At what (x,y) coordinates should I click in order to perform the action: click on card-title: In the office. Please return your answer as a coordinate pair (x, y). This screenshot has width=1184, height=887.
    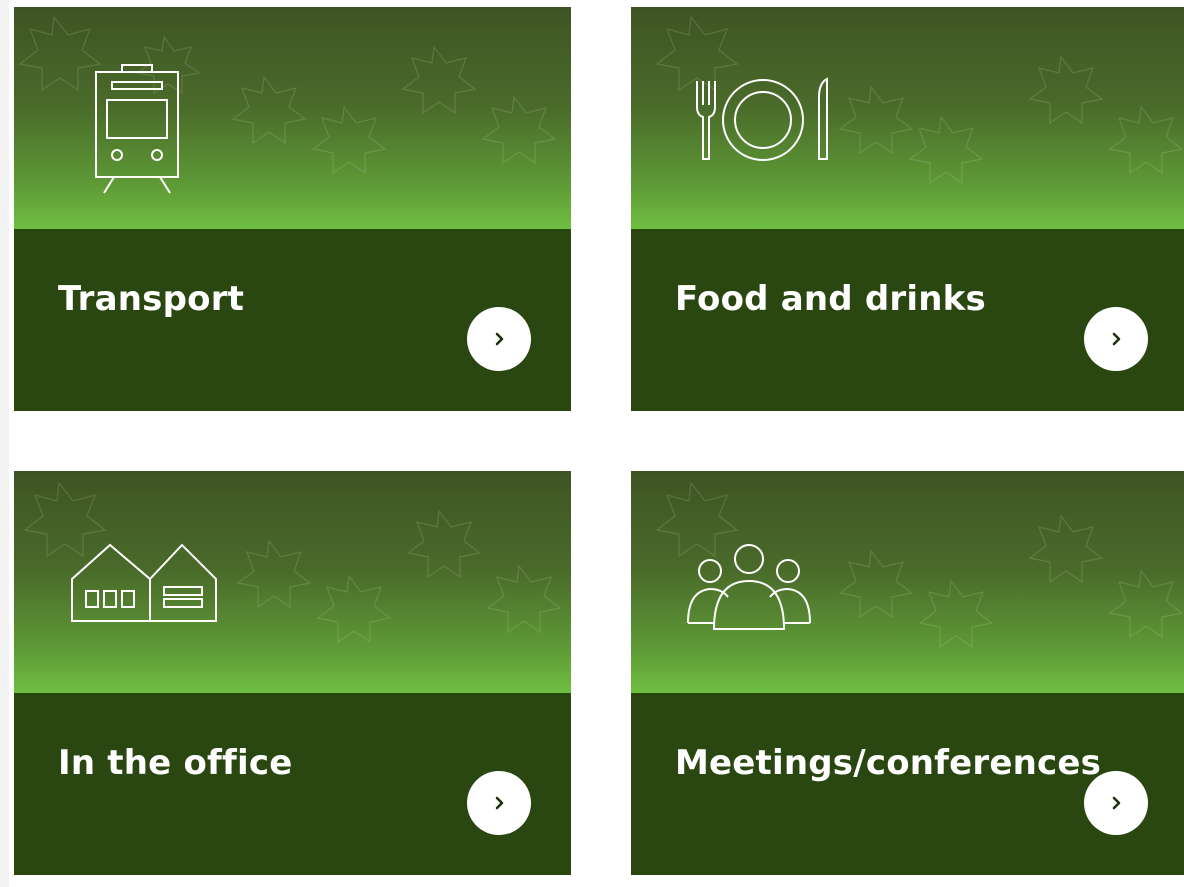
    Looking at the image, I should click on (175, 763).